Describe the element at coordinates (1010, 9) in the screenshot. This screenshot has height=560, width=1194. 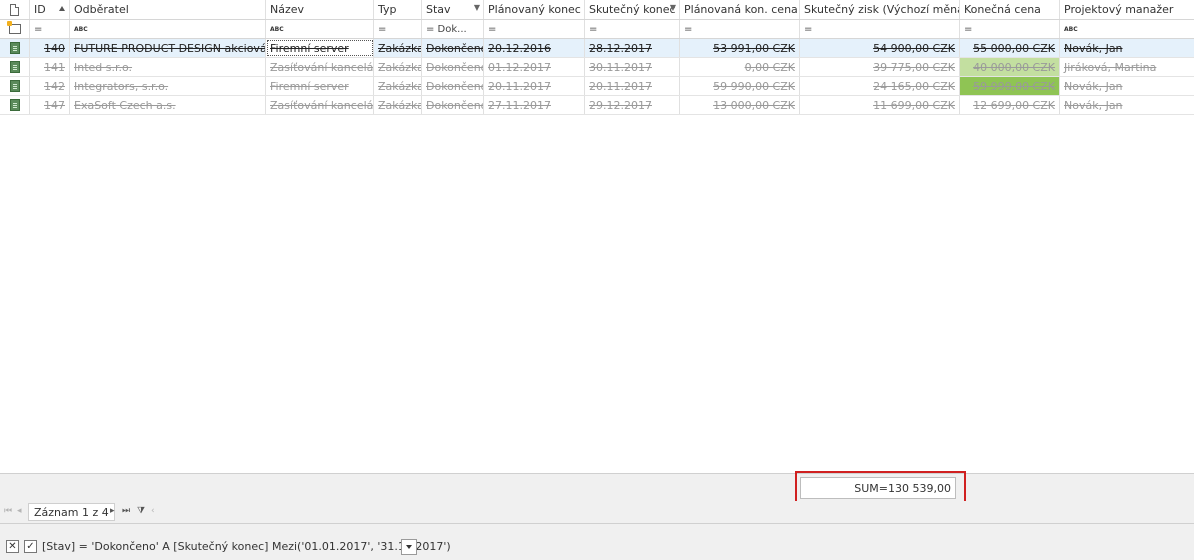
I see `column-header-konecna-cena: Konečná cena` at that location.